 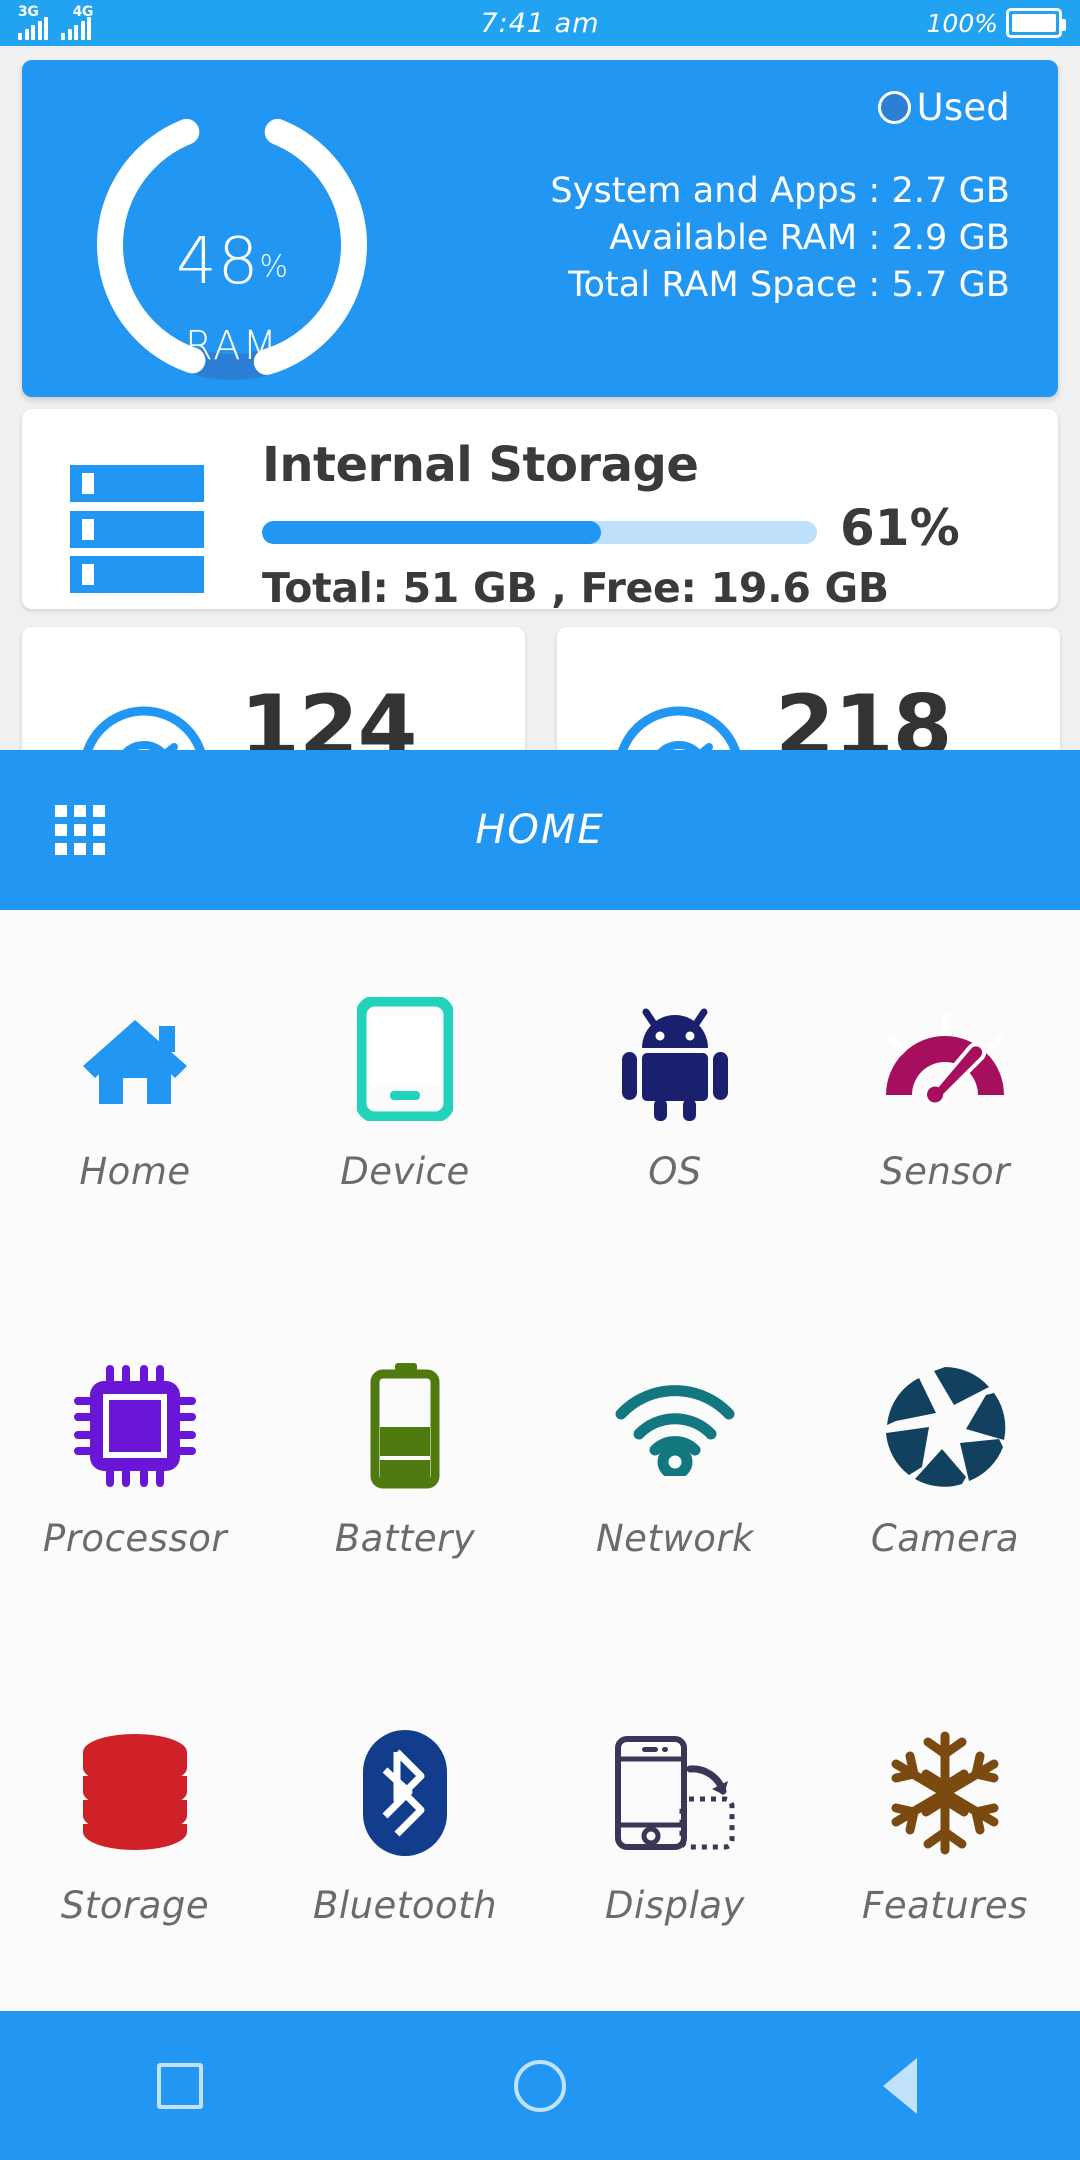 I want to click on ram-line-system-apps: System and Apps : 2.7 GB, so click(x=780, y=191).